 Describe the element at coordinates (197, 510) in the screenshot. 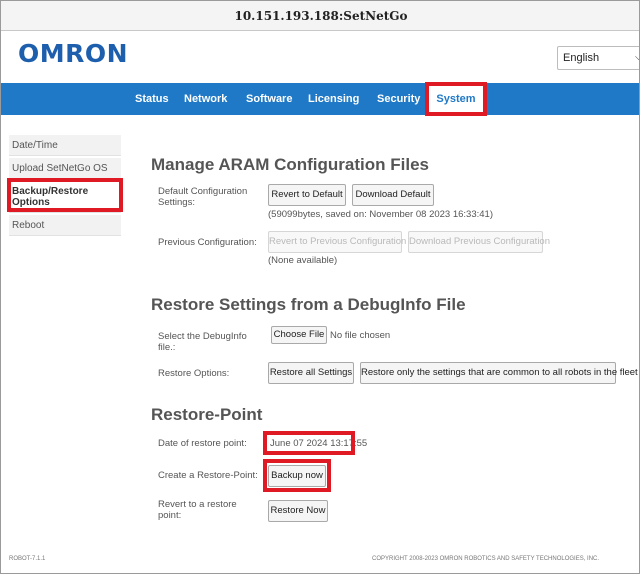

I see `revert-restore-point-label: Revert to a restore point:` at that location.